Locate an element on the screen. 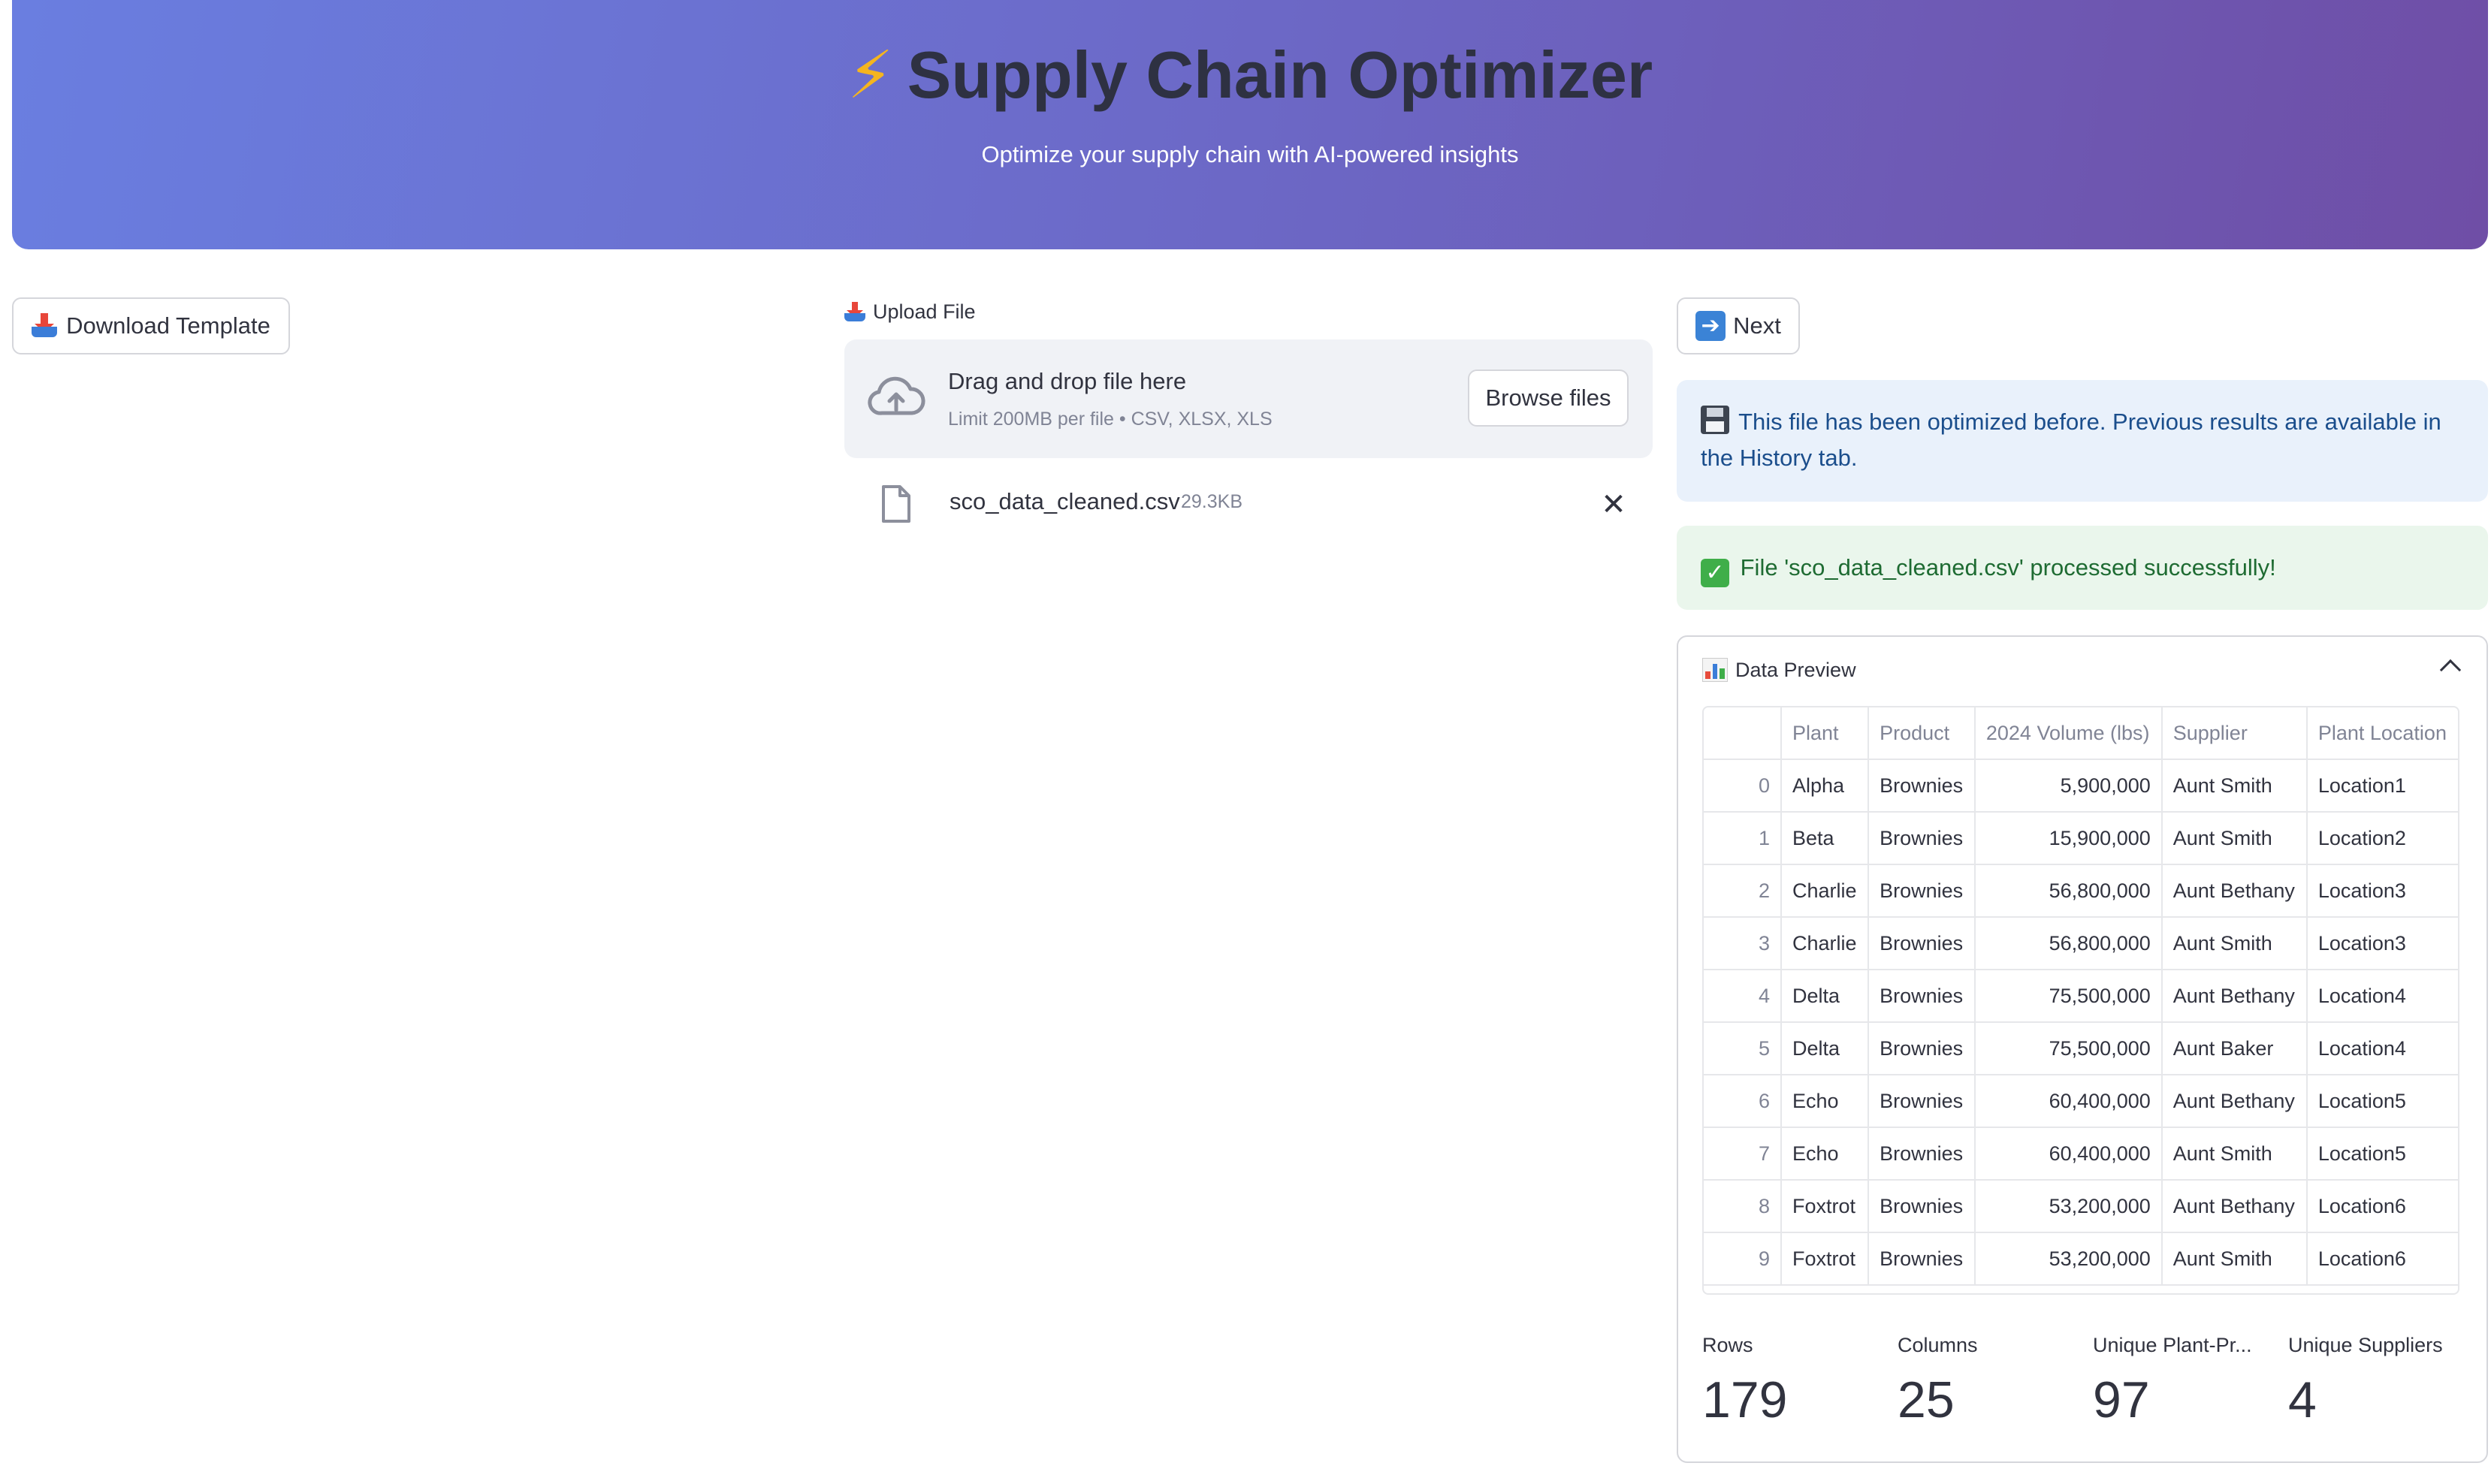 This screenshot has height=1484, width=2491. table-row-index: 5 is located at coordinates (1743, 1048).